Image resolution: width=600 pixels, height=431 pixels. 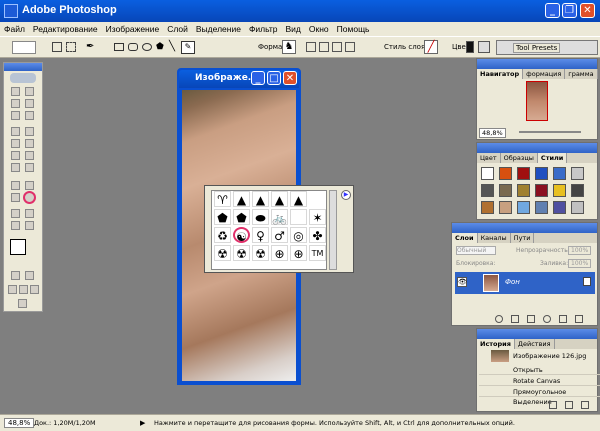 What do you see at coordinates (14, 29) in the screenshot?
I see `menu-file: Файл` at bounding box center [14, 29].